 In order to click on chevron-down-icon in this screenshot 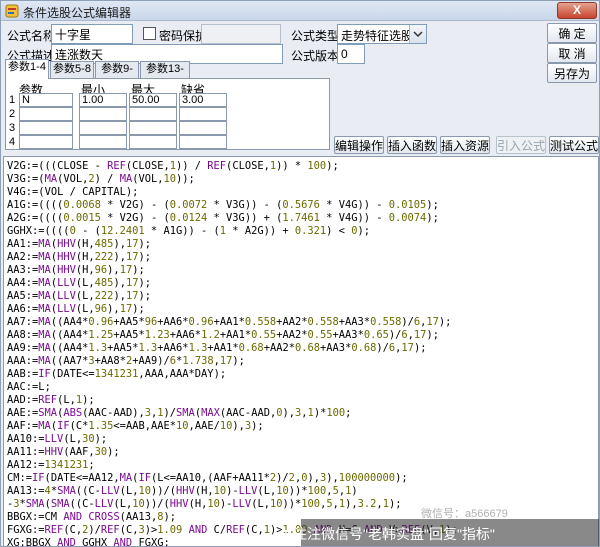, I will do `click(418, 34)`.